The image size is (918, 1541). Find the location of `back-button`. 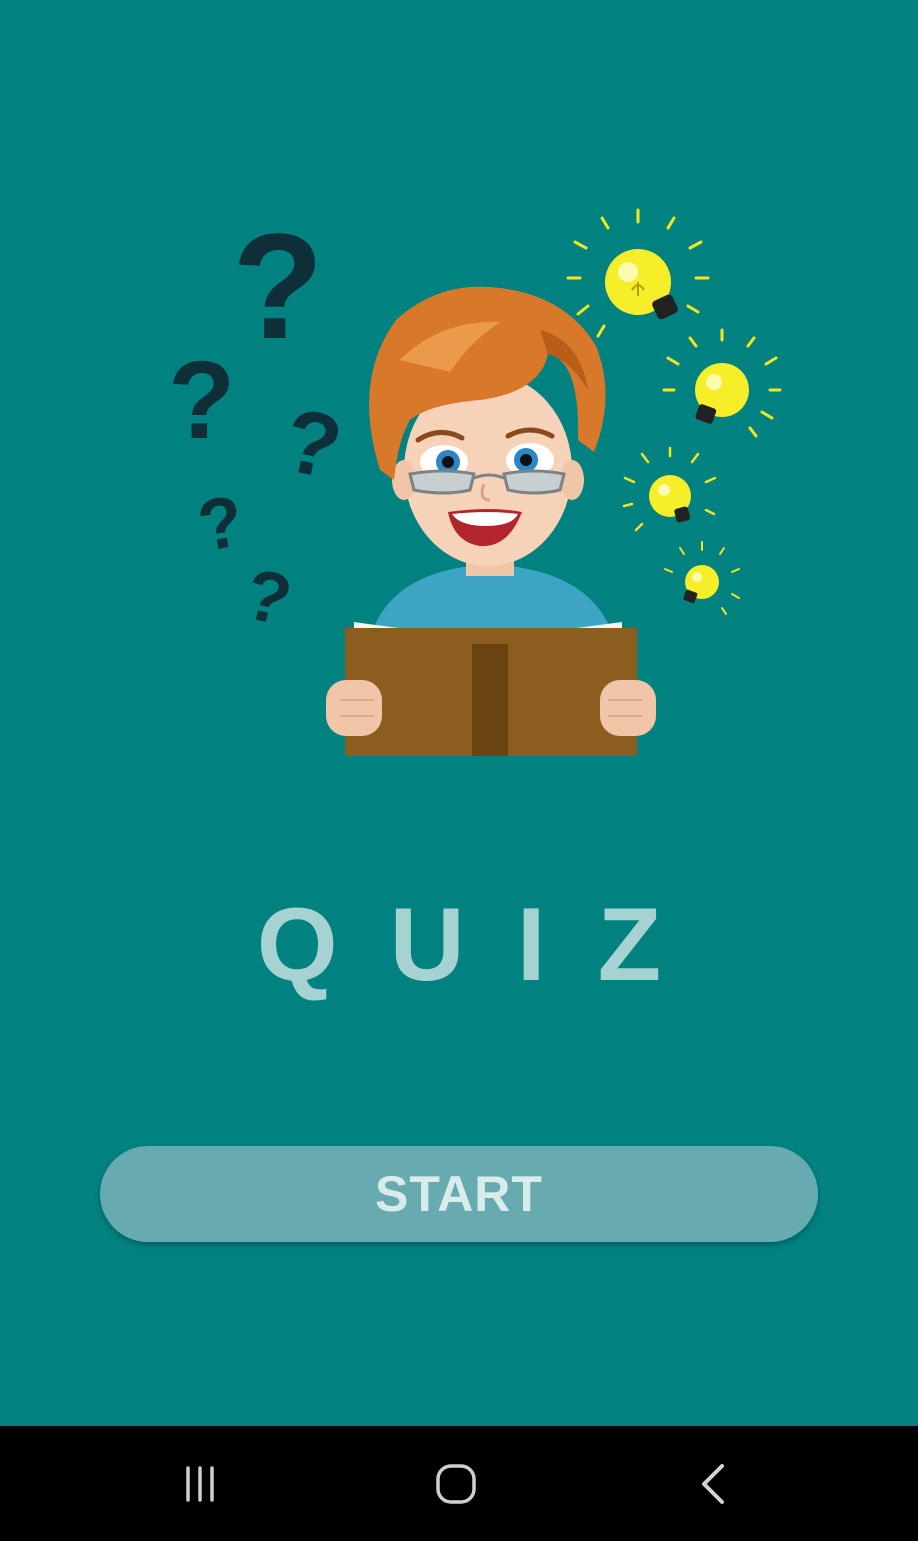

back-button is located at coordinates (714, 1483).